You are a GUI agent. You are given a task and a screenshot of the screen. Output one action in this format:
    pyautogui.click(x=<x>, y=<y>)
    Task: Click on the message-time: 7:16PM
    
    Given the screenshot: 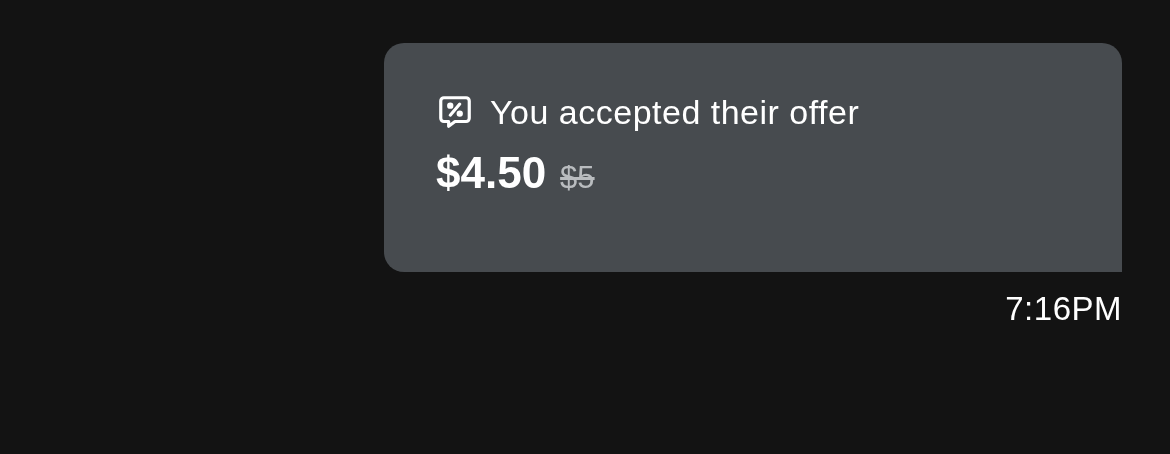 What is the action you would take?
    pyautogui.click(x=1063, y=308)
    